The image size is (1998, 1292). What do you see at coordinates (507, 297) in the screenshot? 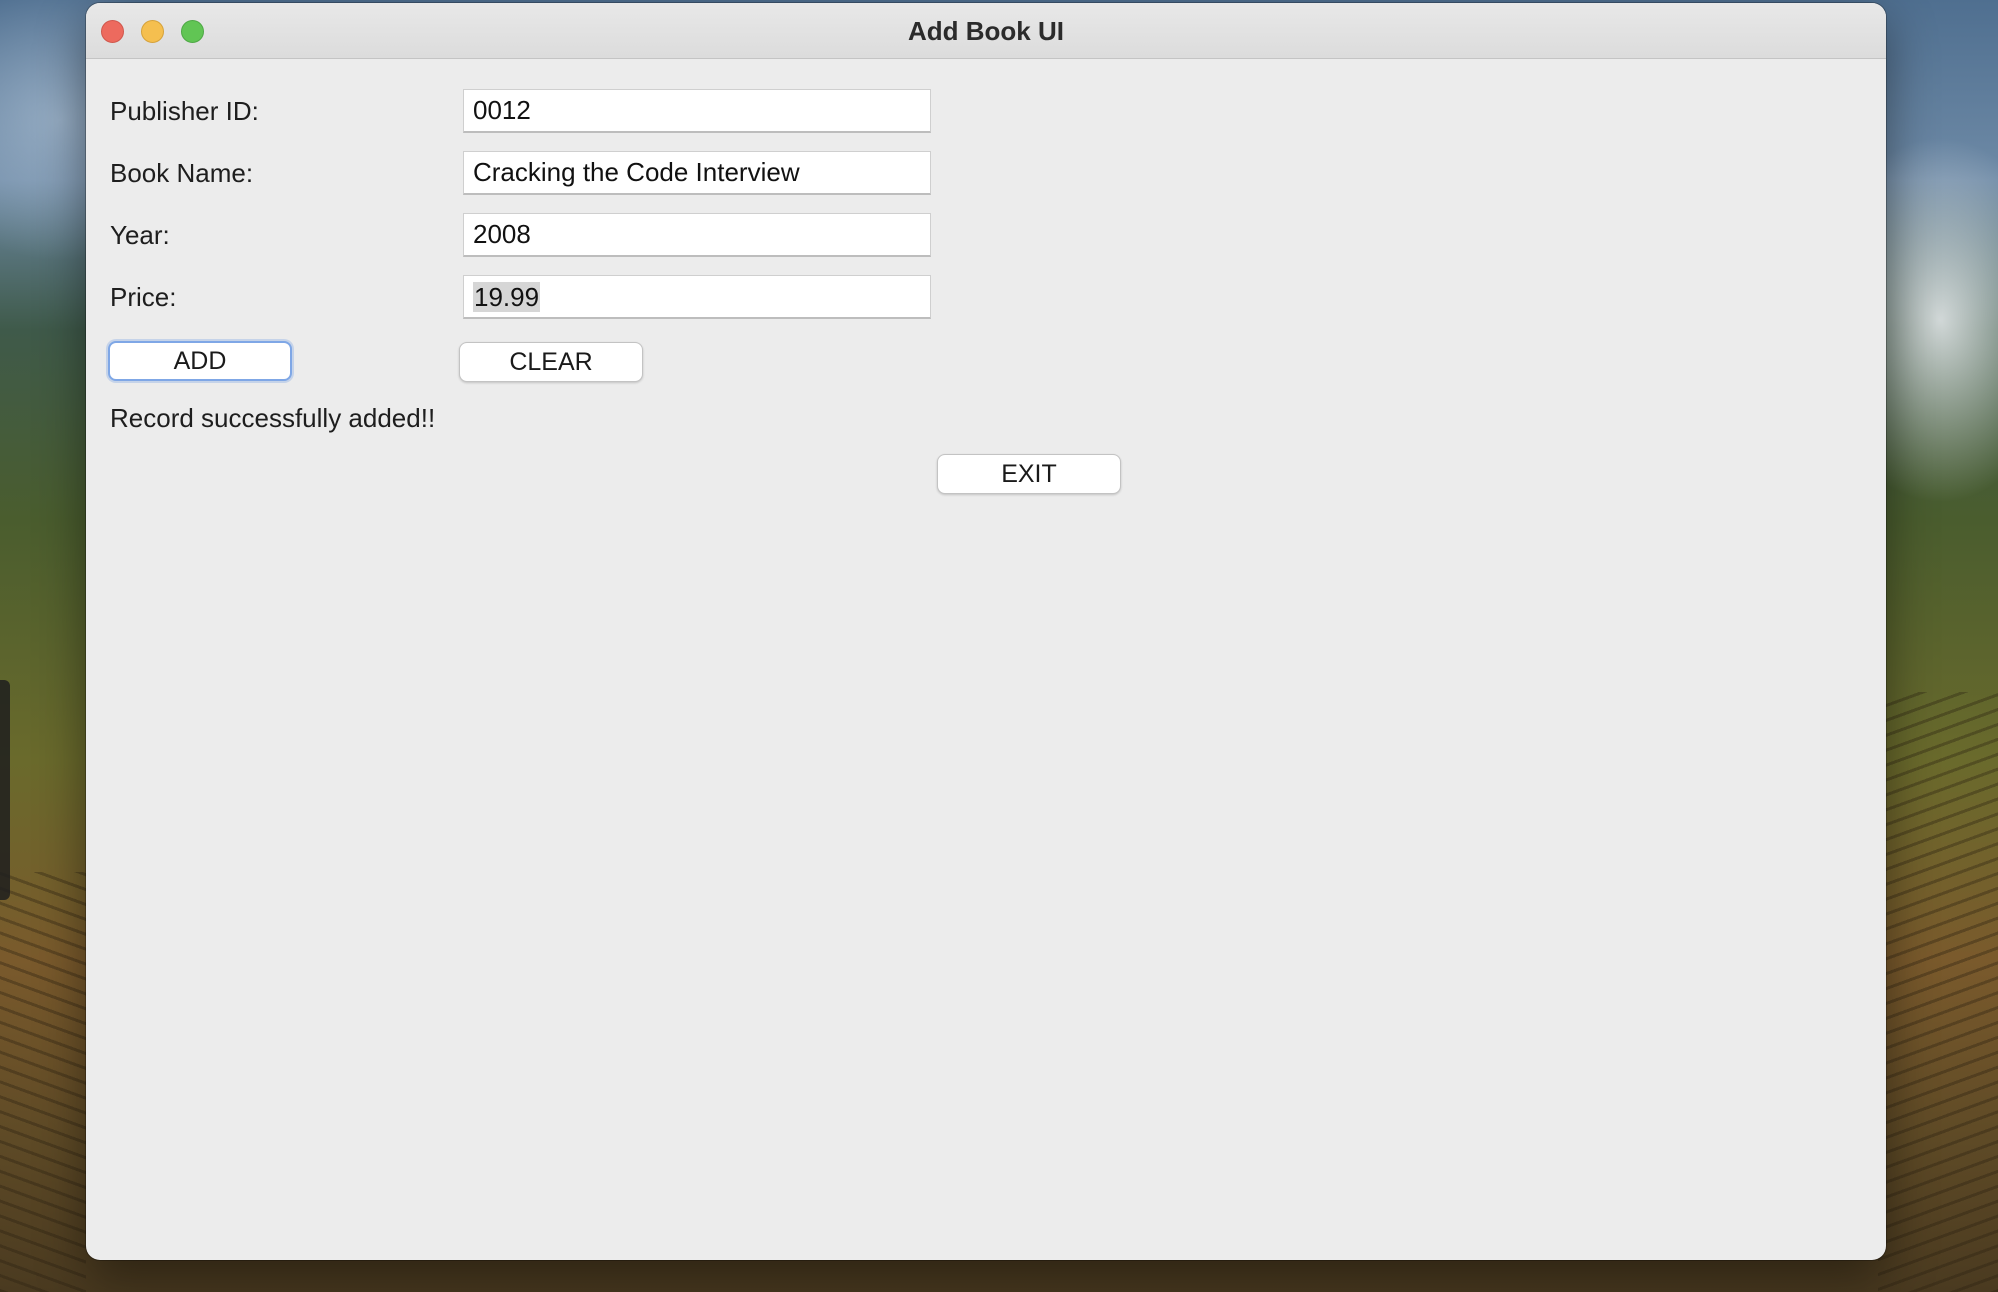
I see `price-value-selected: 19.99` at bounding box center [507, 297].